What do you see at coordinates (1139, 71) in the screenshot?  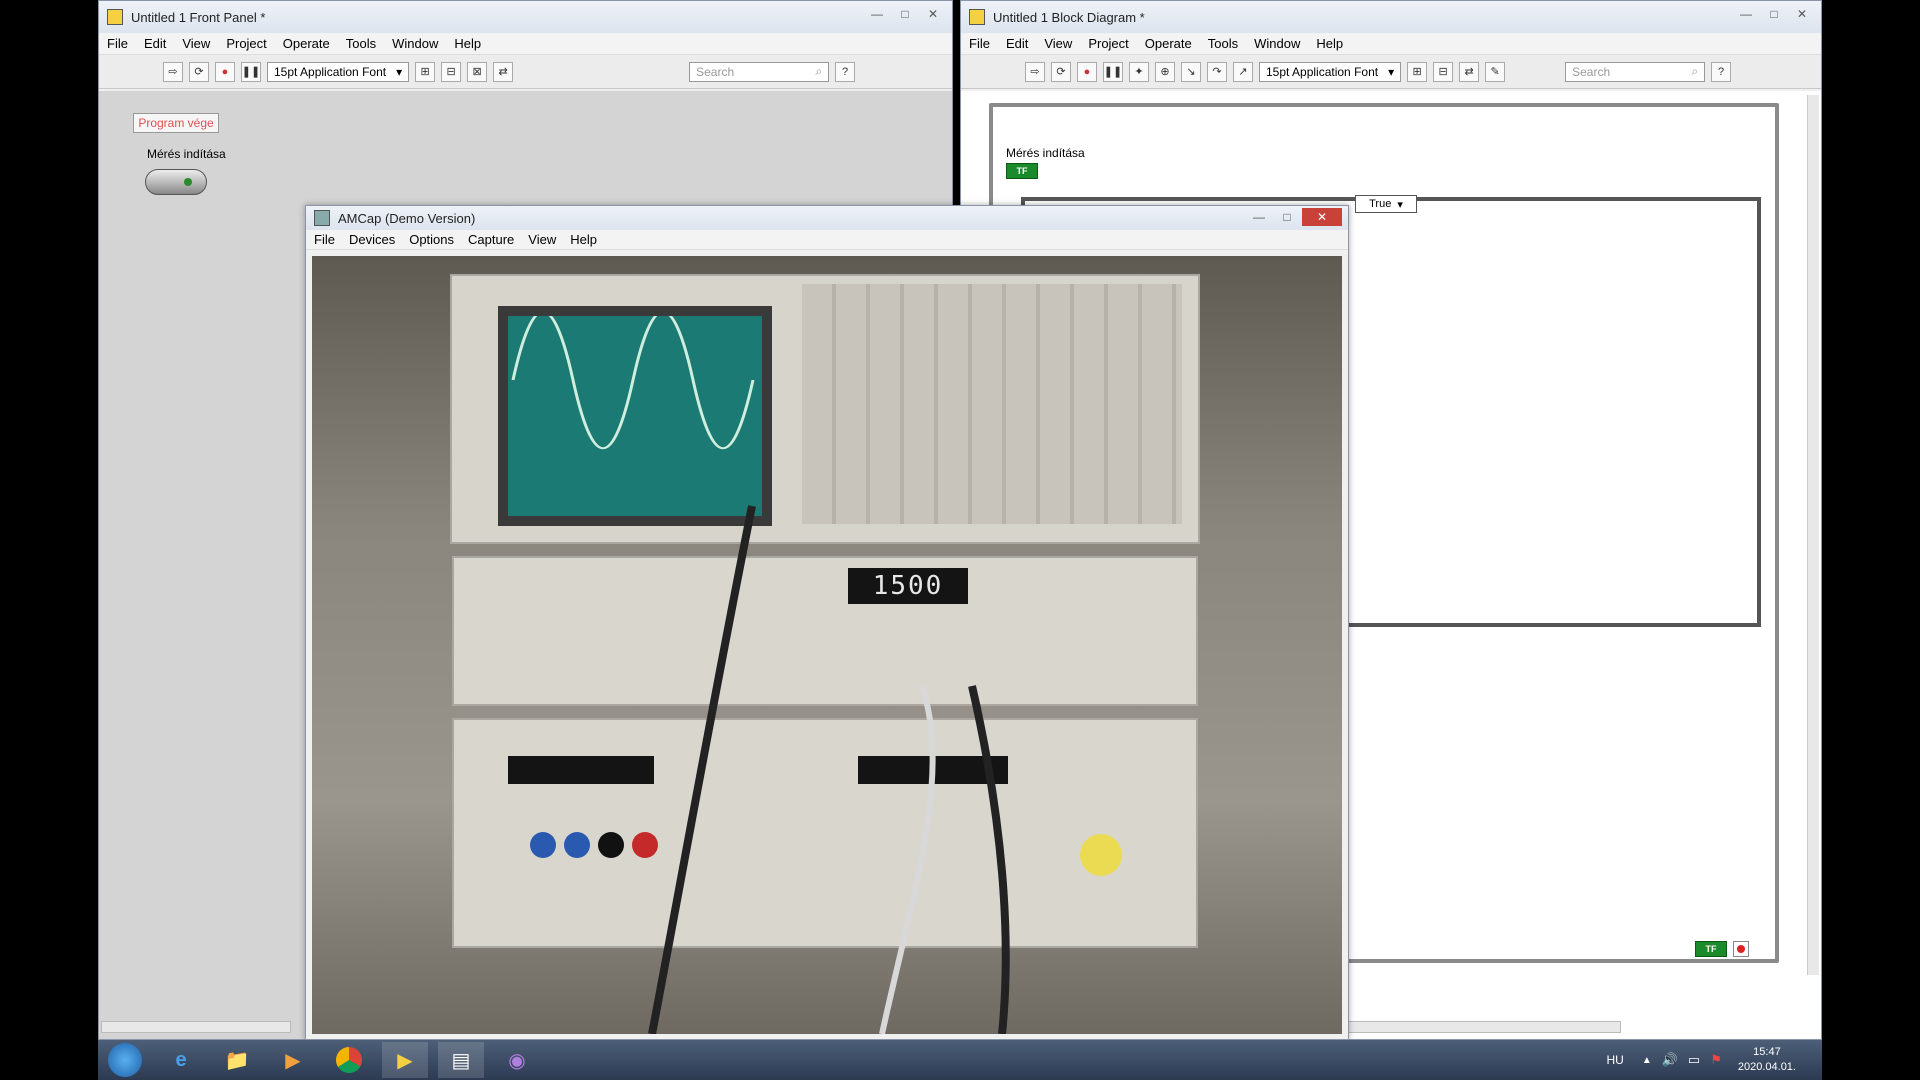 I see `highlight-execution-icon: ✦` at bounding box center [1139, 71].